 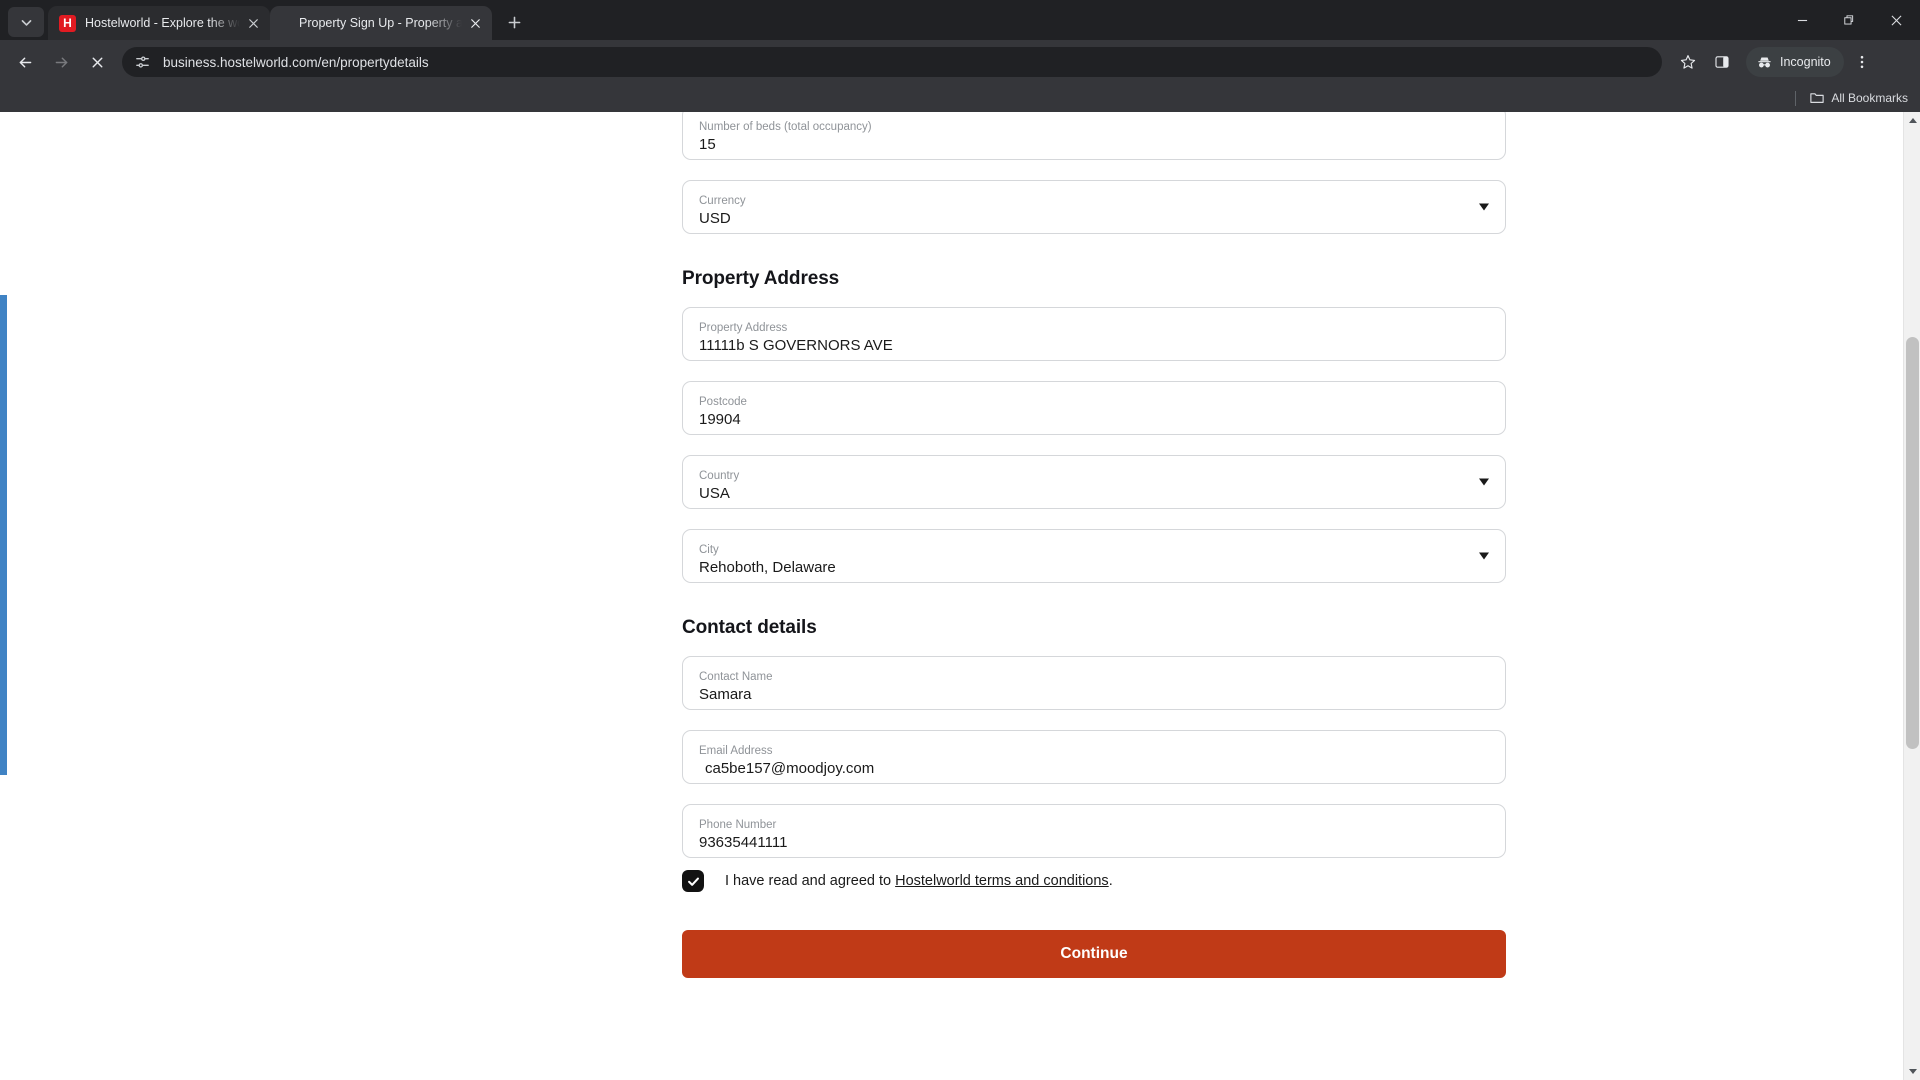 I want to click on page-info-icon, so click(x=142, y=62).